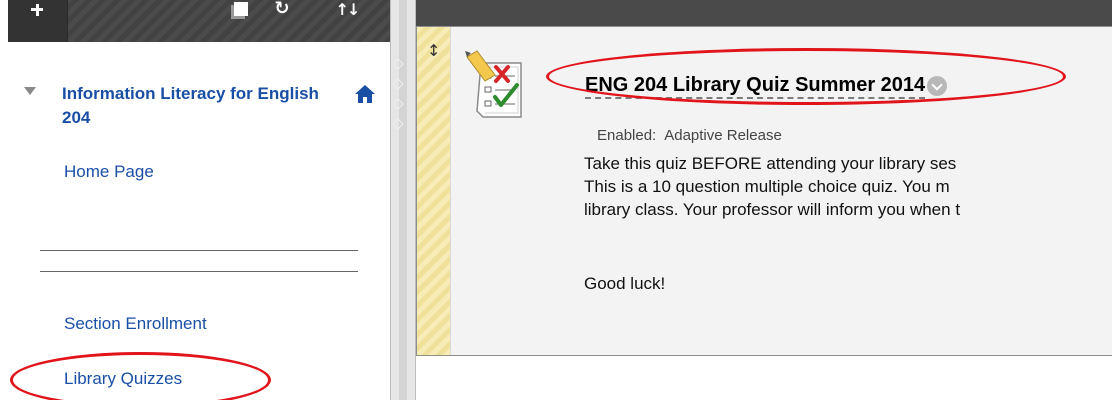 This screenshot has height=400, width=1112. Describe the element at coordinates (282, 10) in the screenshot. I see `refresh-icon: ↻` at that location.